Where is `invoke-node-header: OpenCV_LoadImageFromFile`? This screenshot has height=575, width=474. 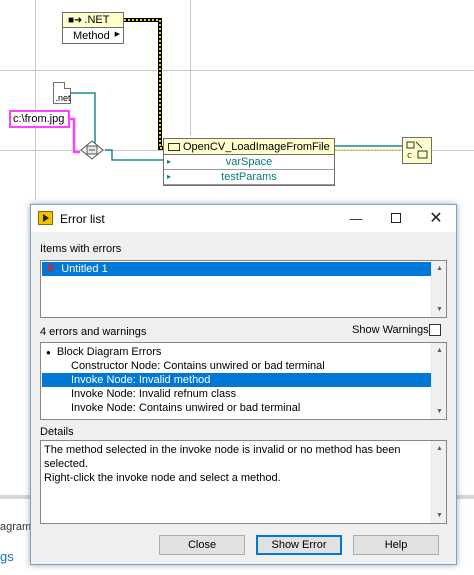
invoke-node-header: OpenCV_LoadImageFromFile is located at coordinates (249, 147).